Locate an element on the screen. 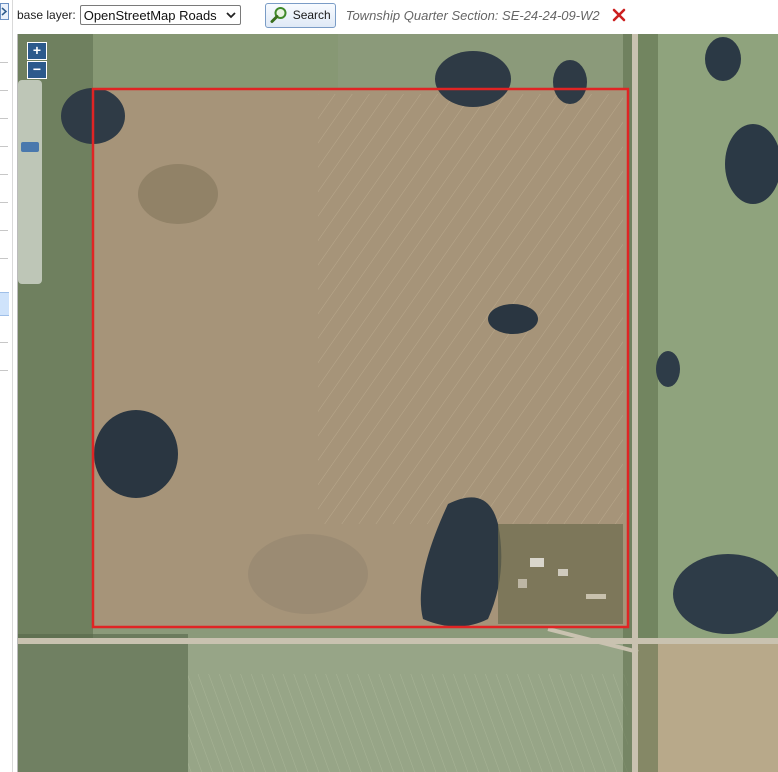 This screenshot has width=778, height=772. zoom-slider-track is located at coordinates (30, 182).